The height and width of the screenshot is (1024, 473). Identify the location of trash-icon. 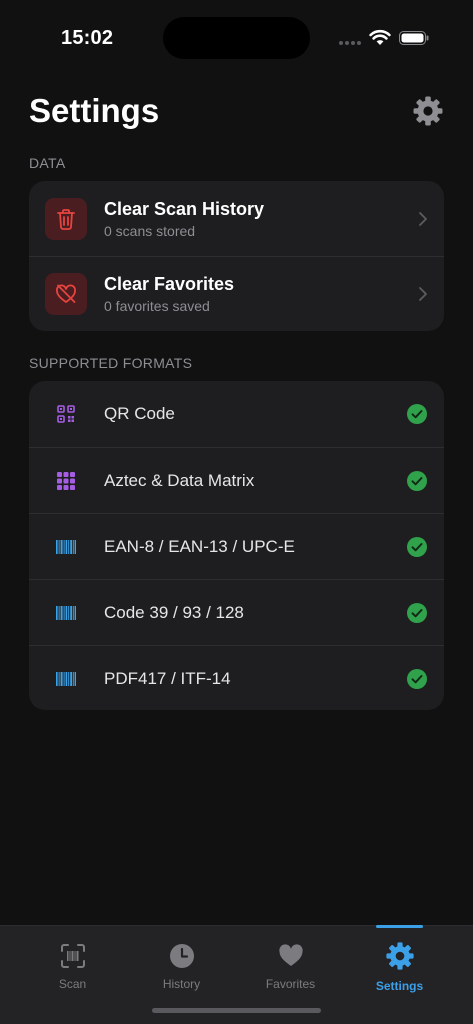
(66, 219).